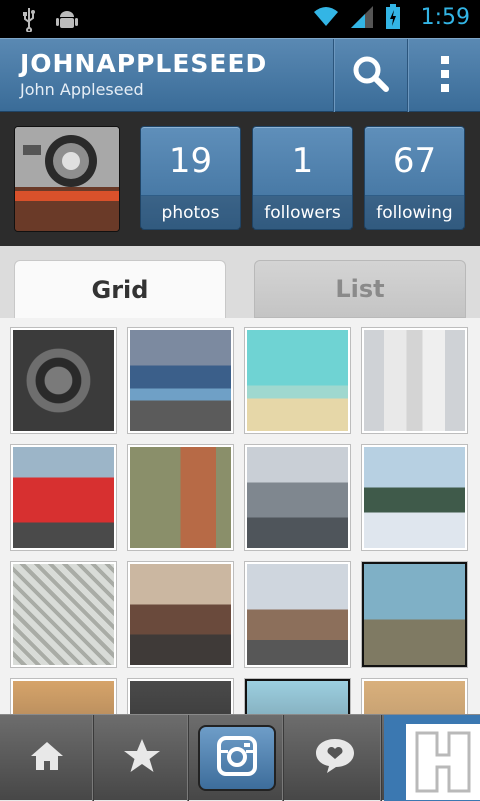 The width and height of the screenshot is (480, 801). I want to click on full-name-subtitle: John Appleseed, so click(82, 89).